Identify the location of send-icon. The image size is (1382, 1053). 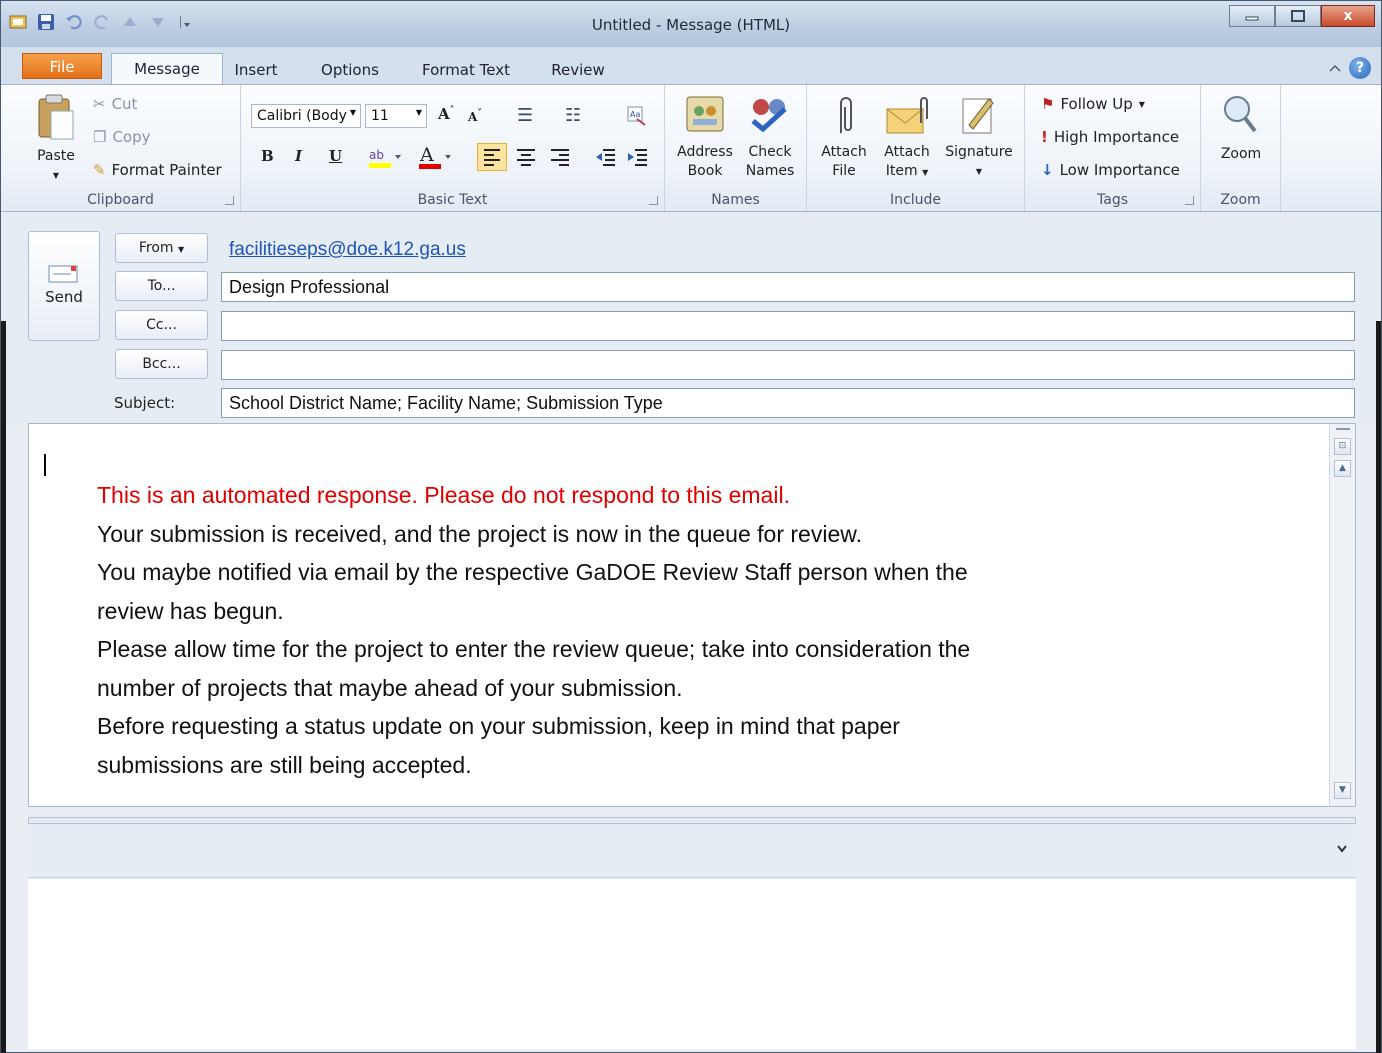
(63, 274).